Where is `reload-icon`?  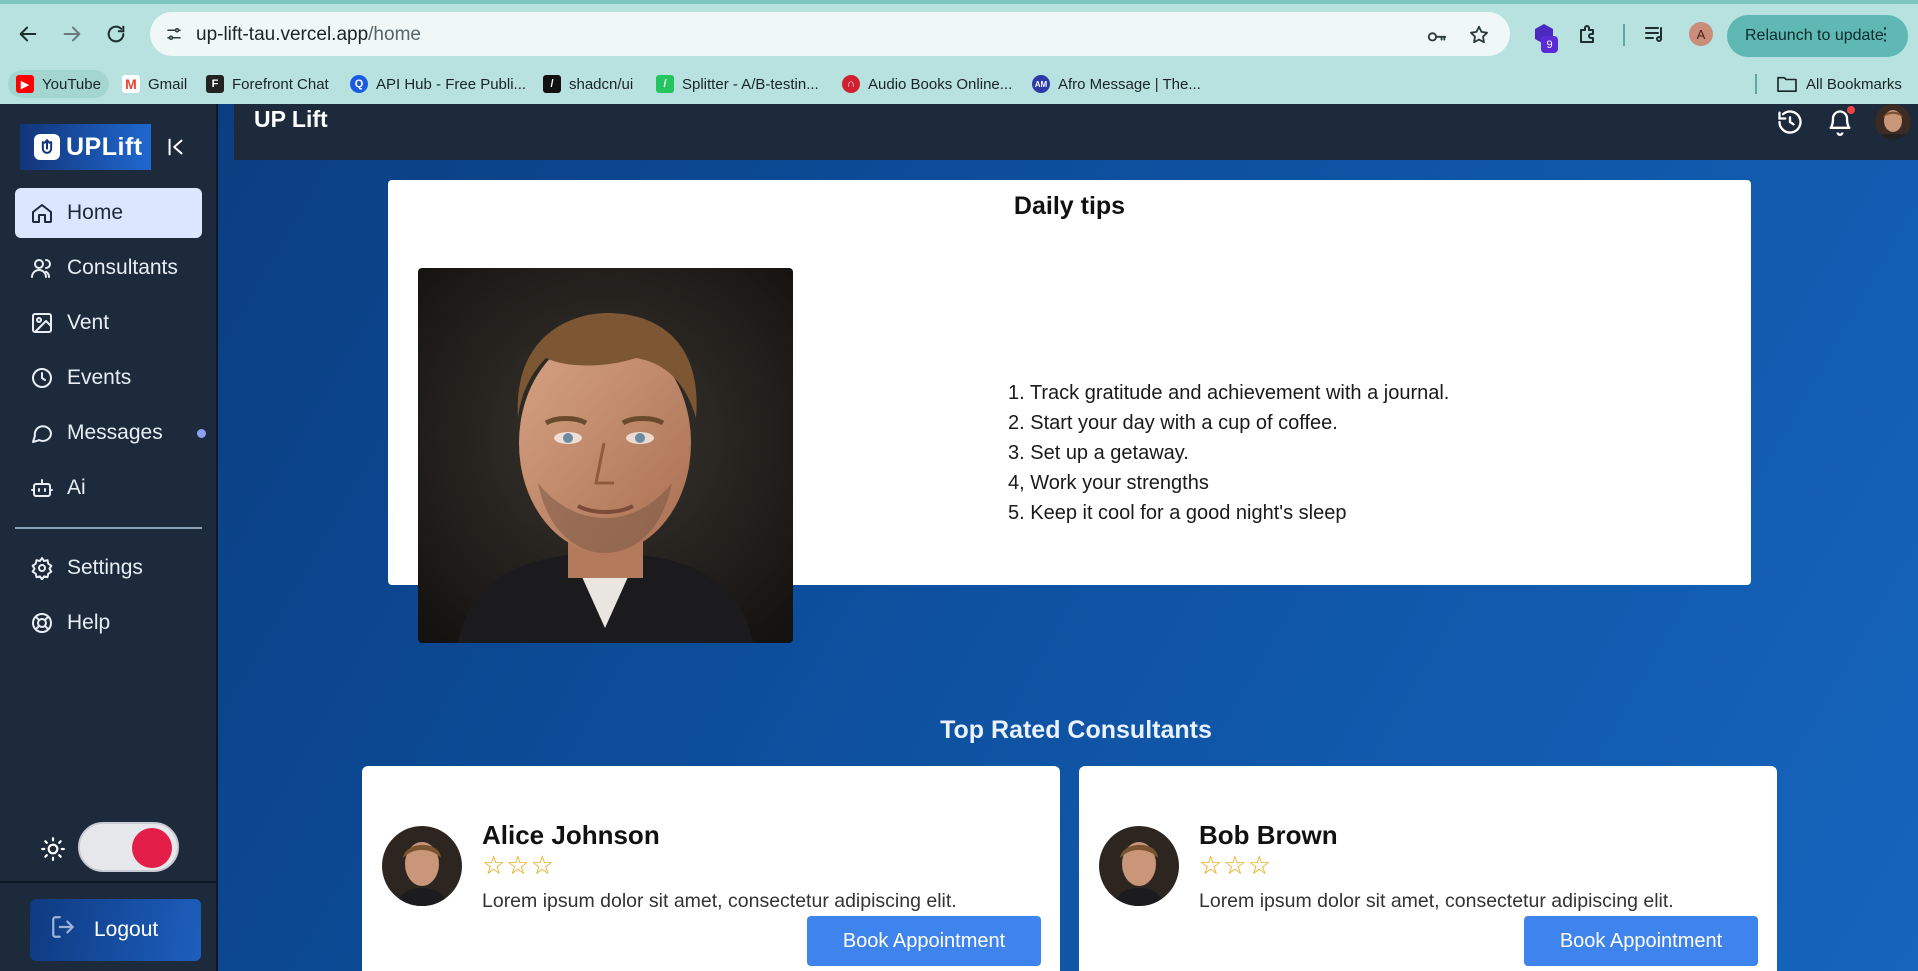
reload-icon is located at coordinates (116, 34).